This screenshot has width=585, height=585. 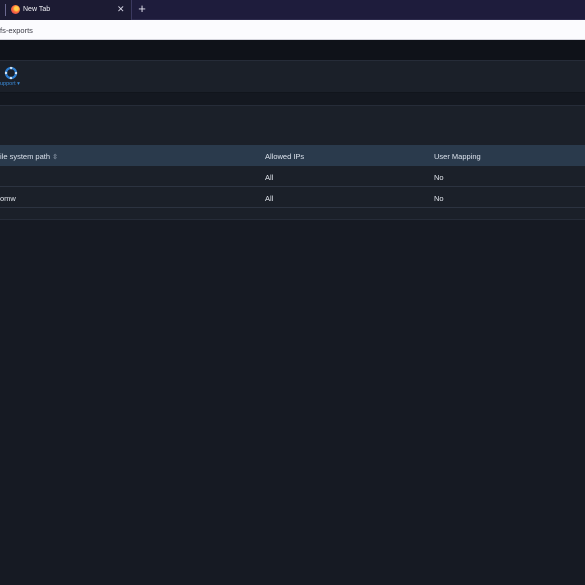 What do you see at coordinates (457, 156) in the screenshot?
I see `column-header-user-mapping: User Mapping` at bounding box center [457, 156].